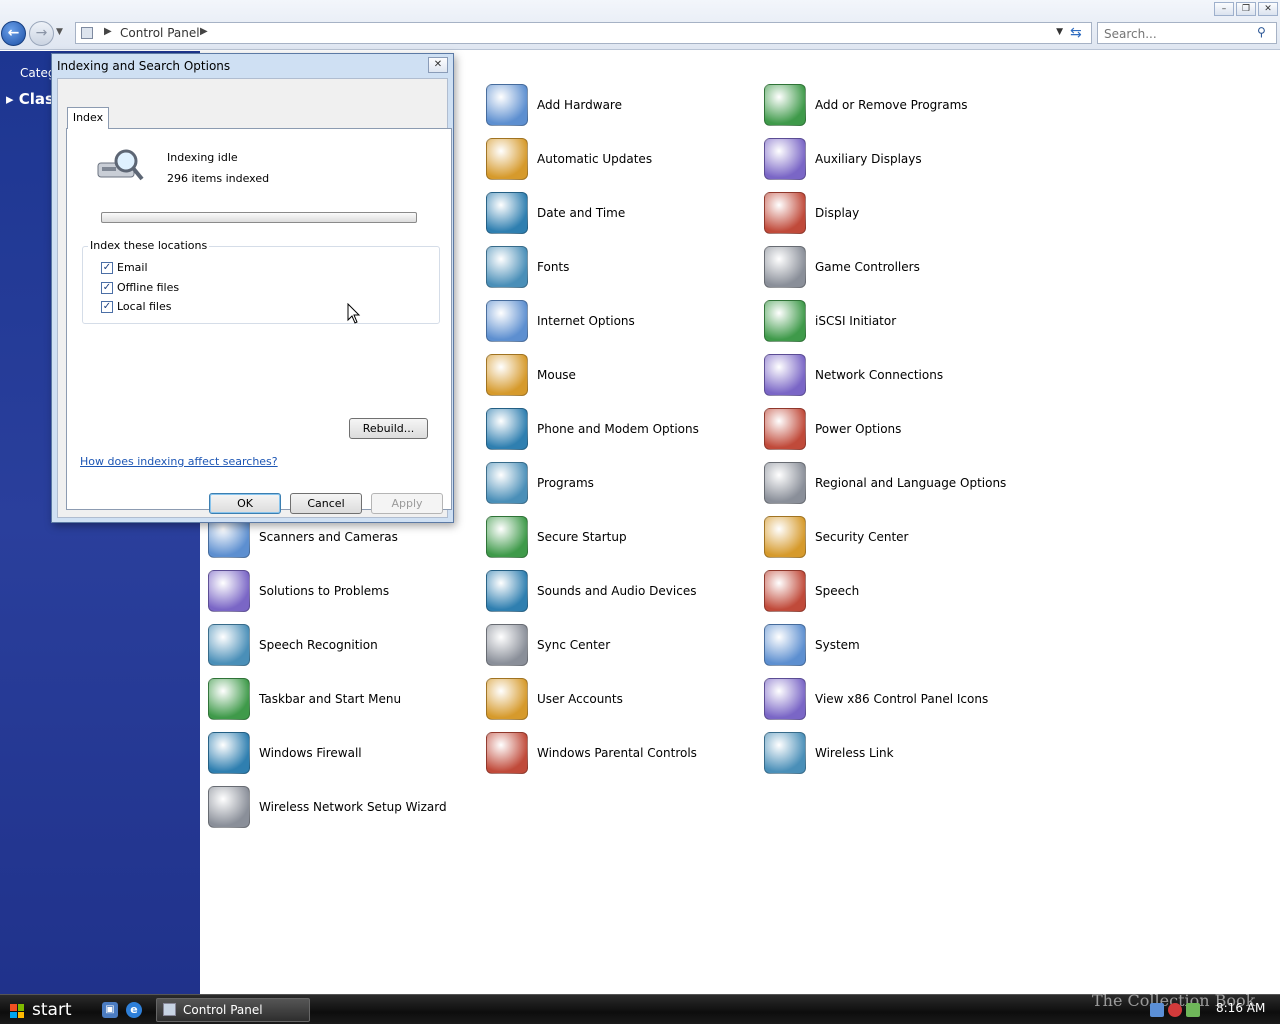 The width and height of the screenshot is (1280, 1024). I want to click on control-panel-item: Game Controllers, so click(840, 267).